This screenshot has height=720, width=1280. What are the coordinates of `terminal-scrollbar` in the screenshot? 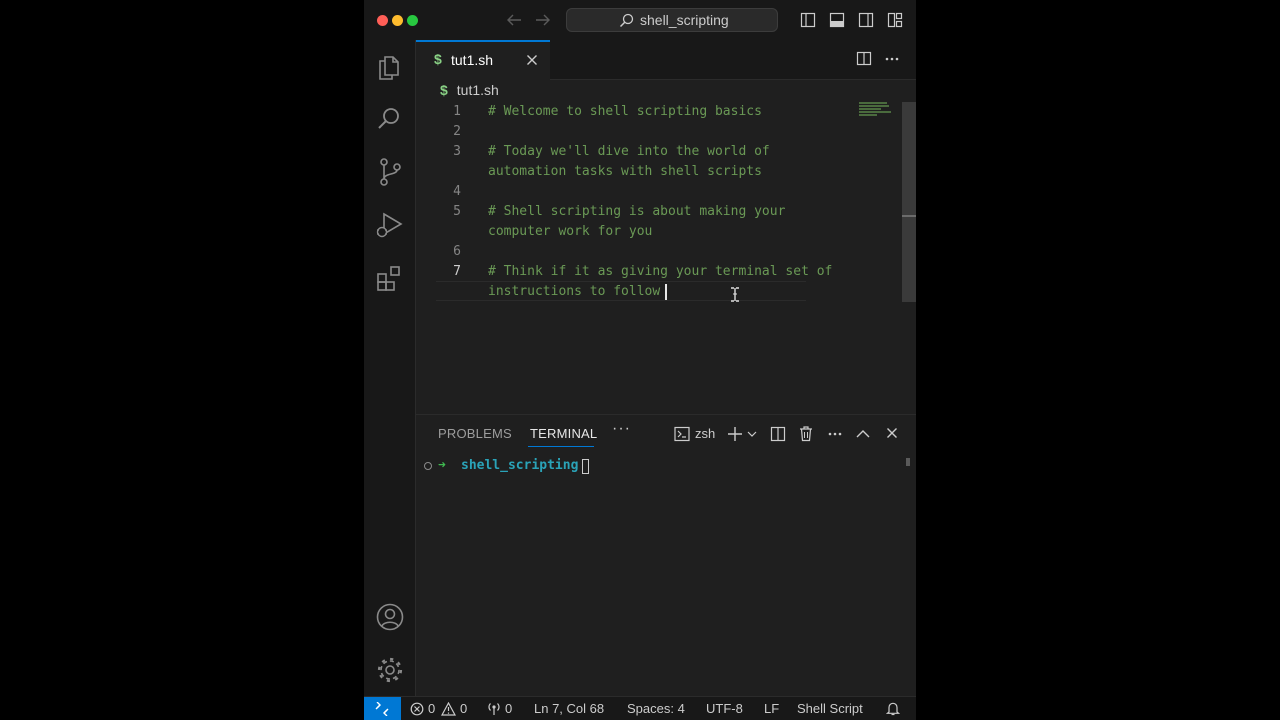 It's located at (908, 462).